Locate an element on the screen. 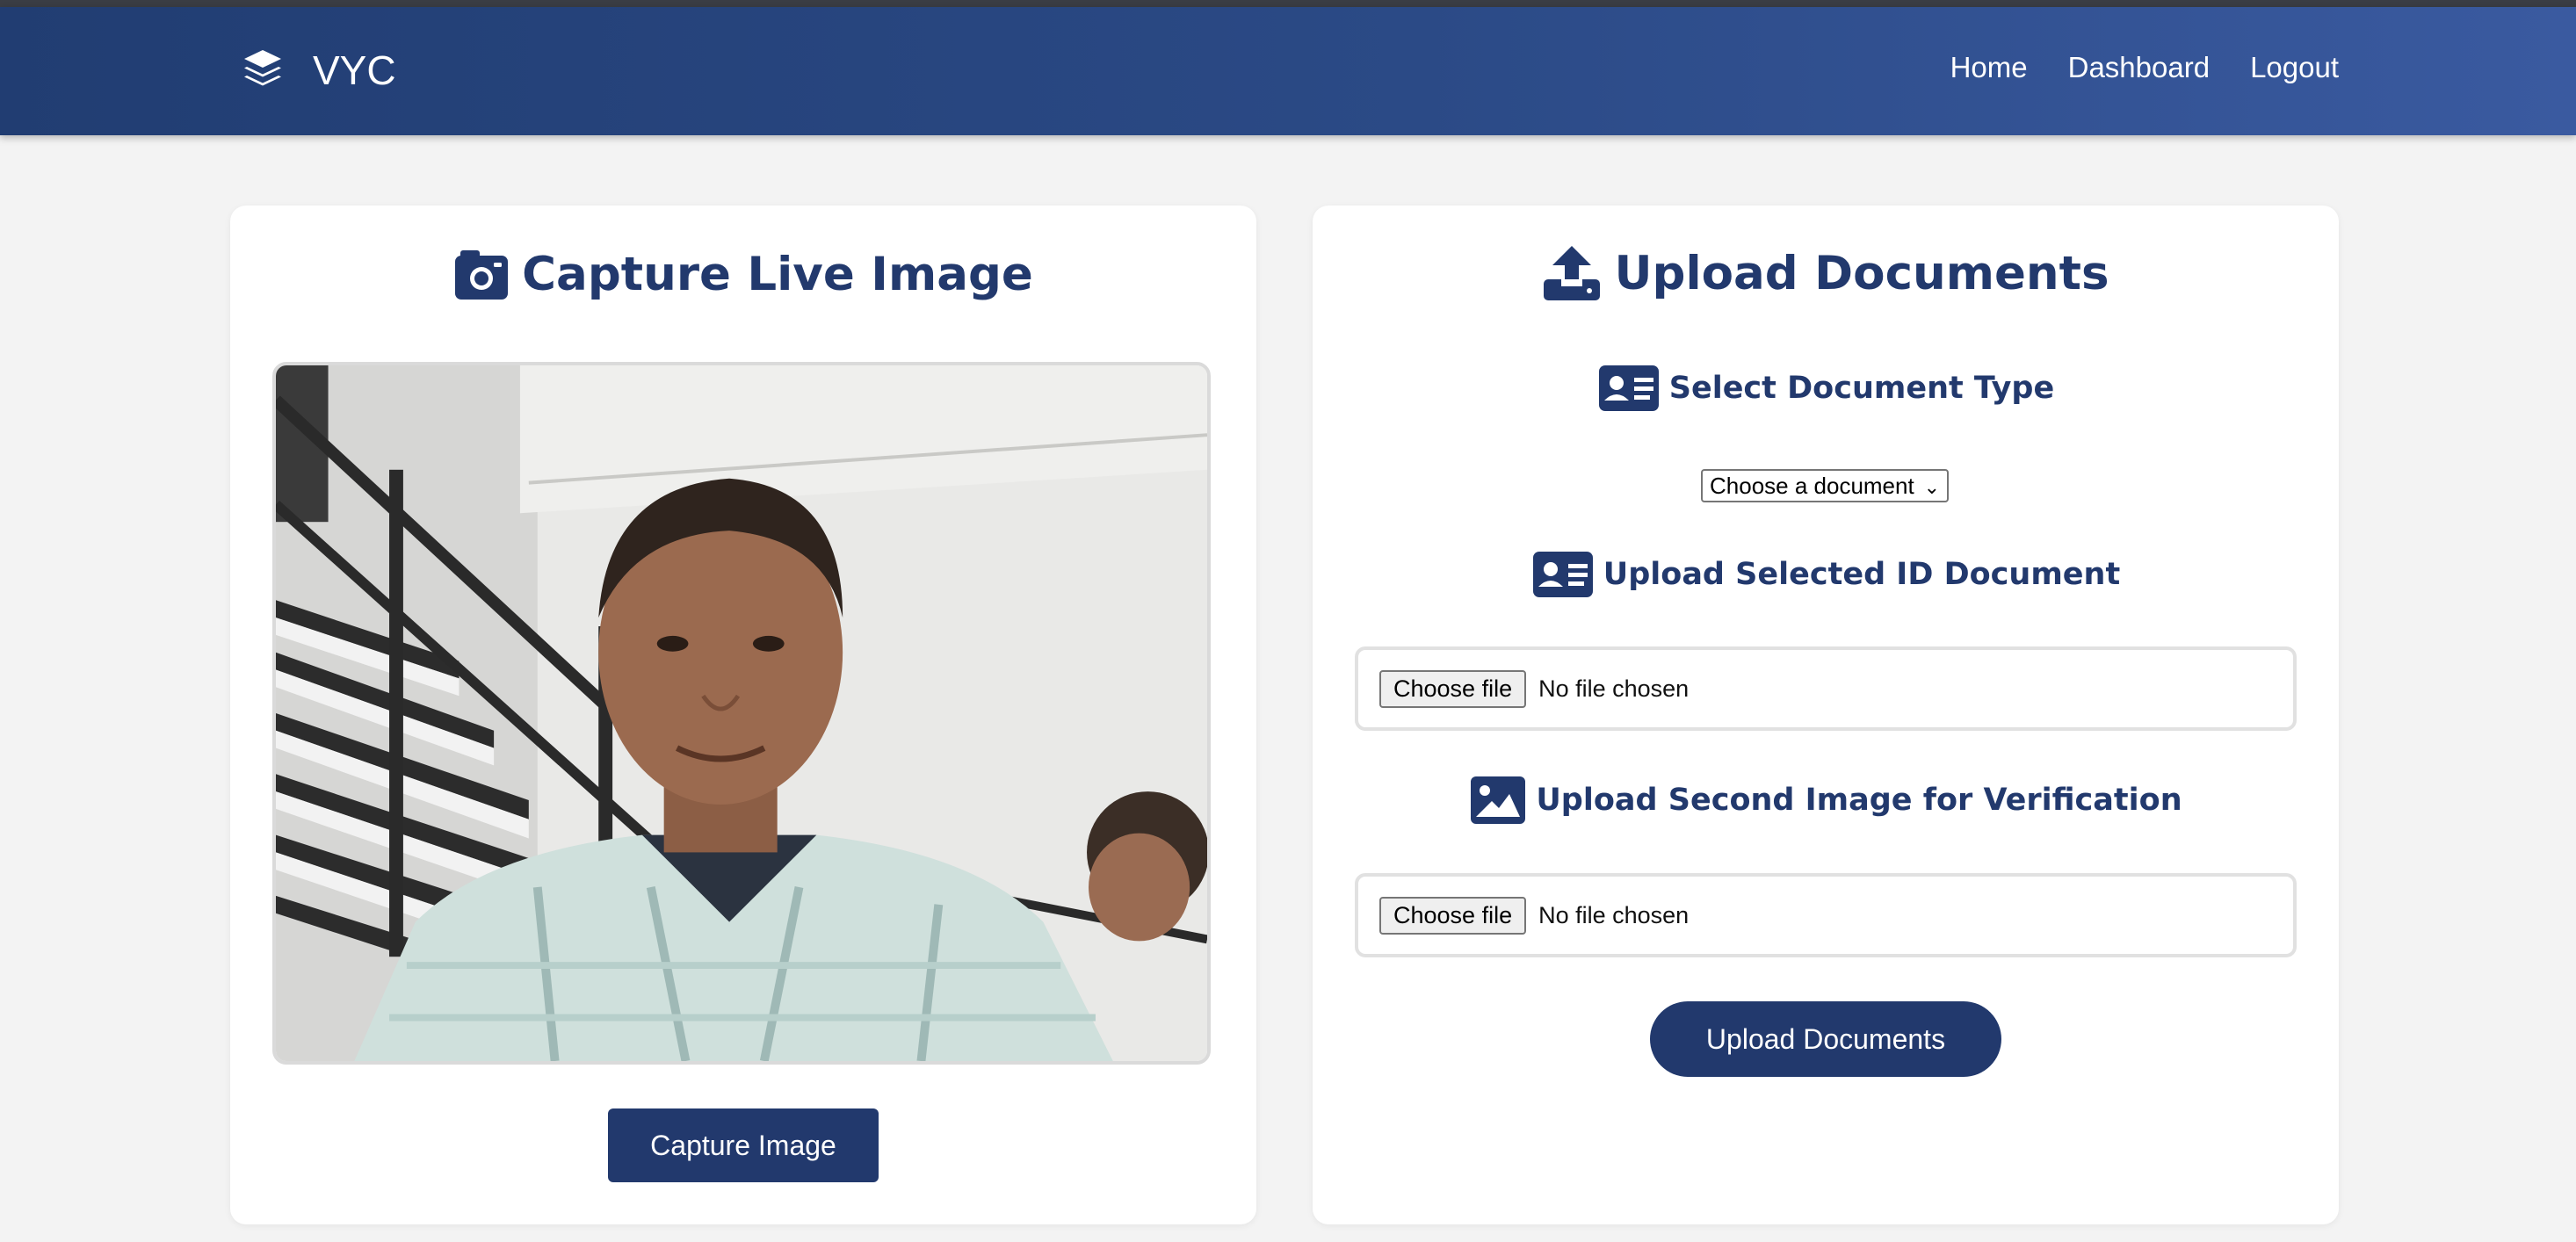 This screenshot has height=1242, width=2576. brand-name: VYC is located at coordinates (354, 70).